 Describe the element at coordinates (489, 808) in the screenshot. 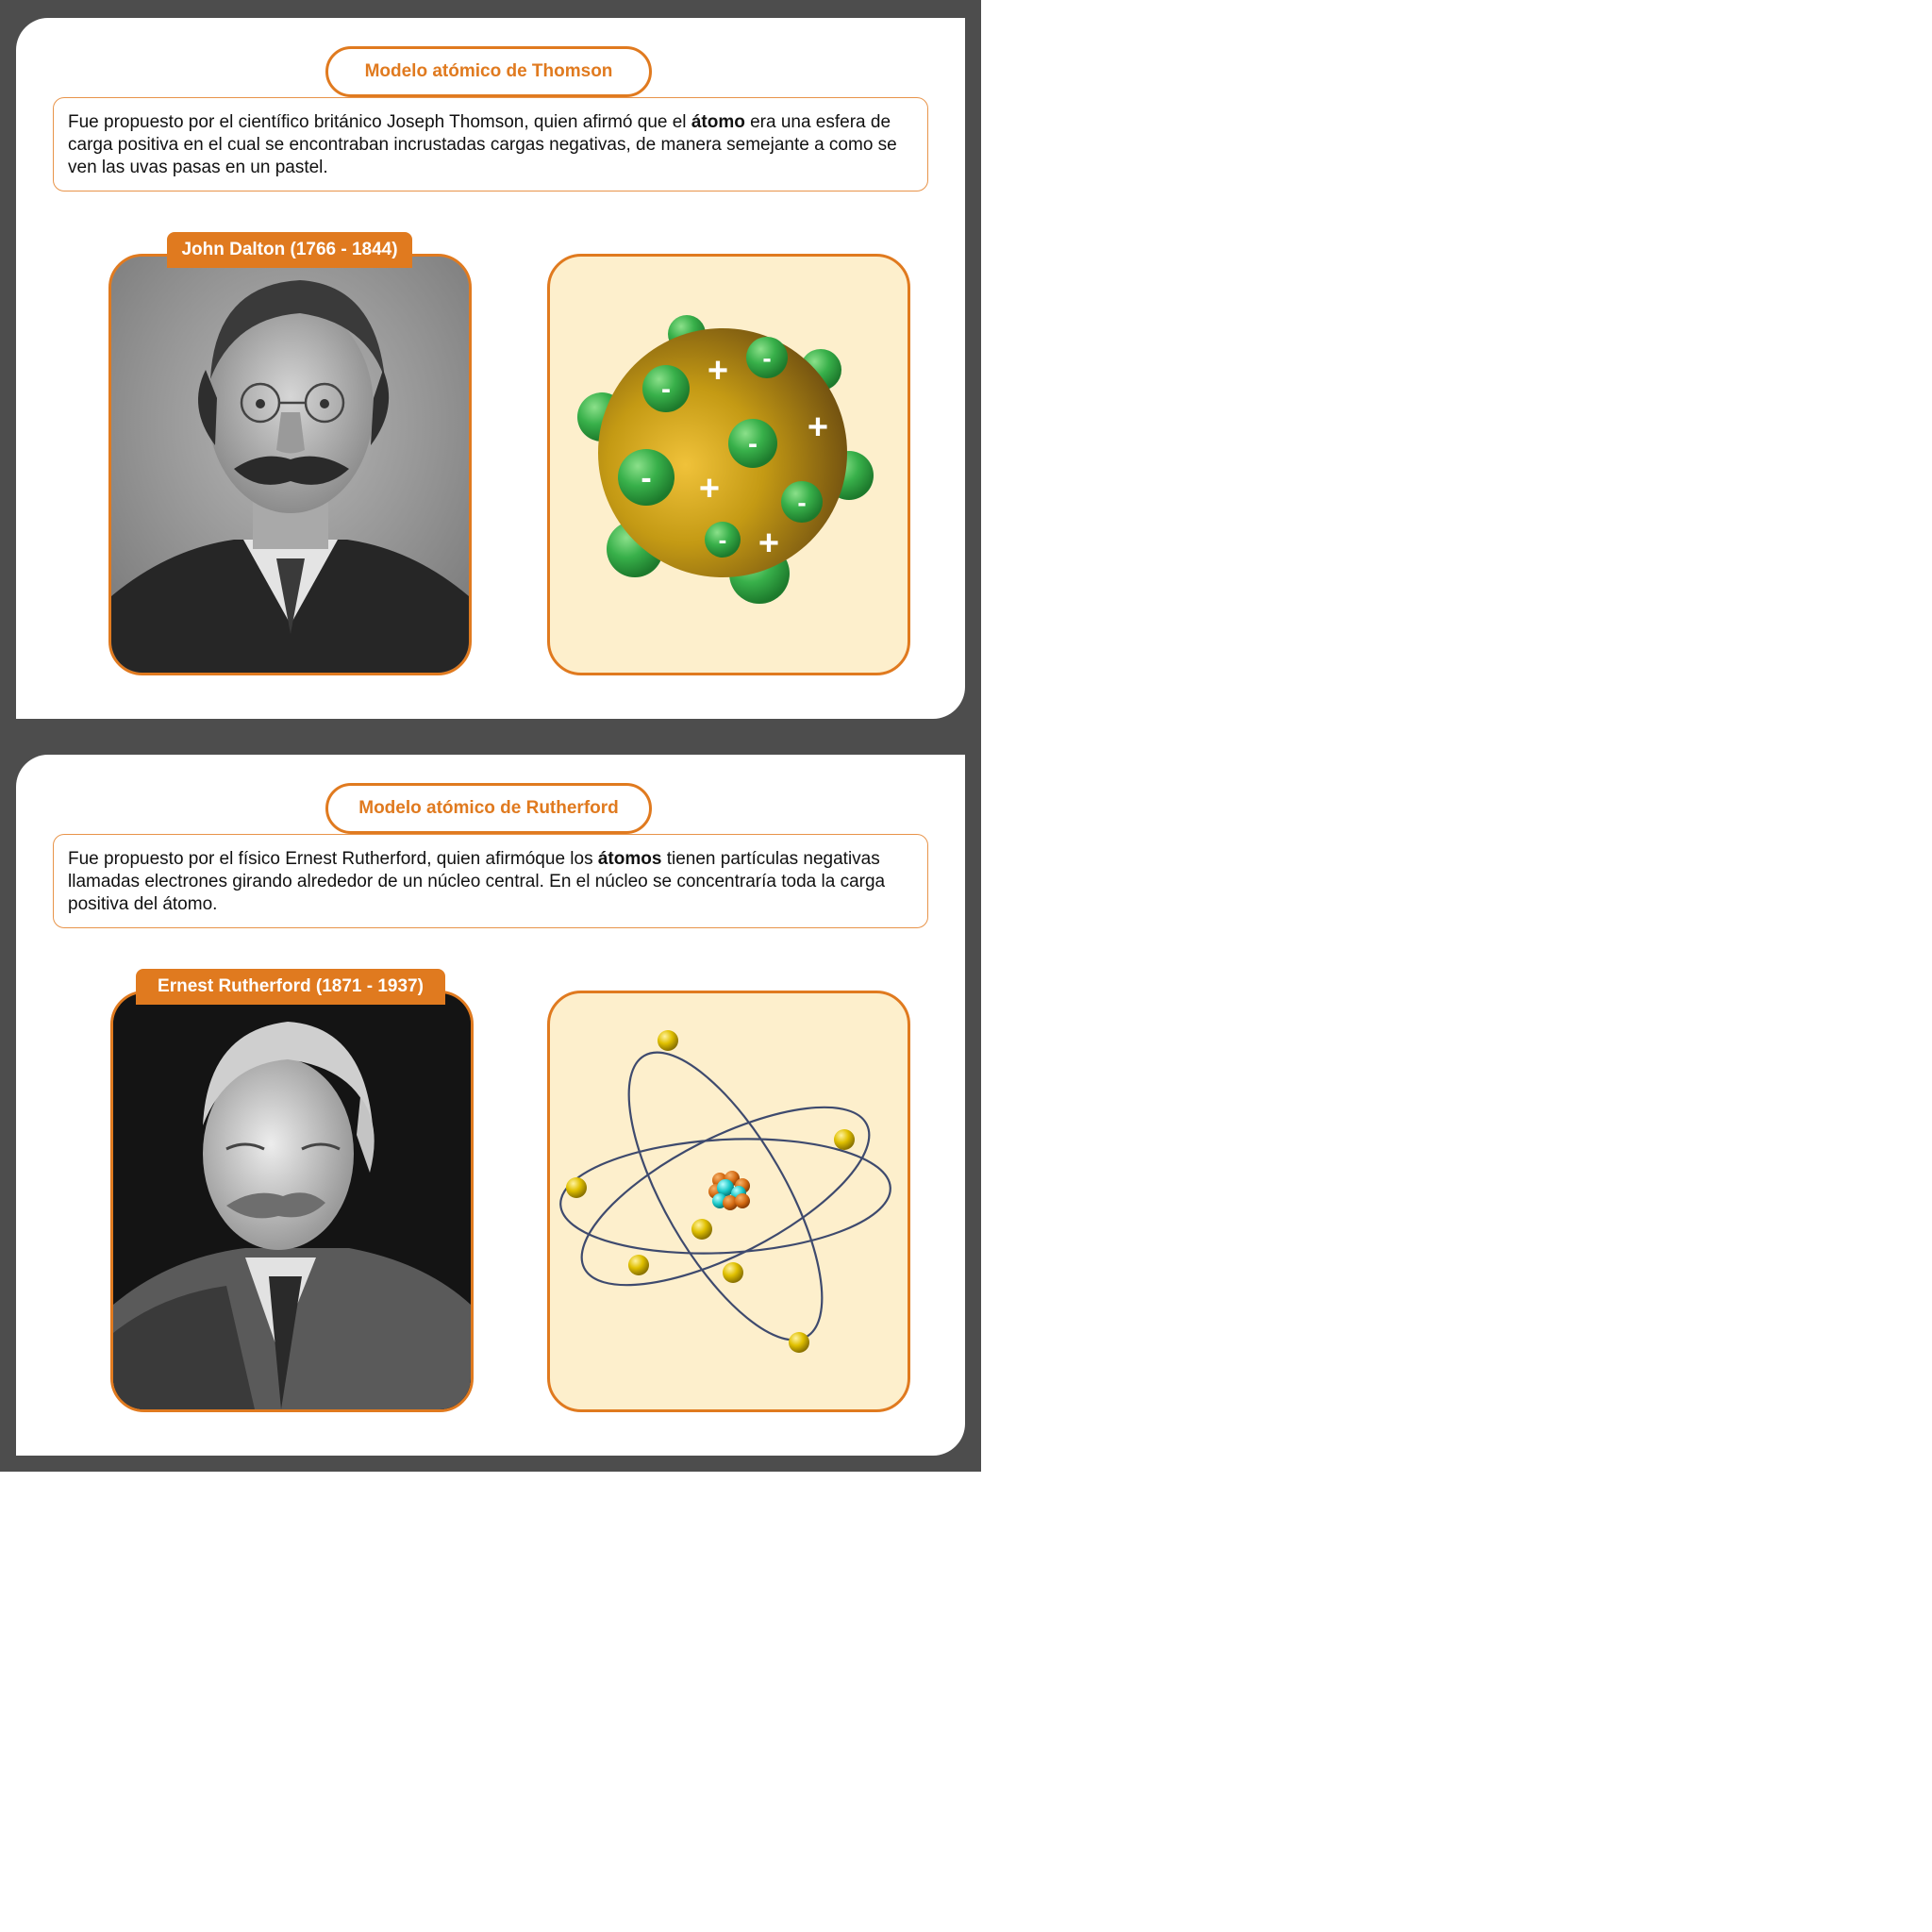

I see `rutherford-title: Modelo atómico de Rutherford` at that location.